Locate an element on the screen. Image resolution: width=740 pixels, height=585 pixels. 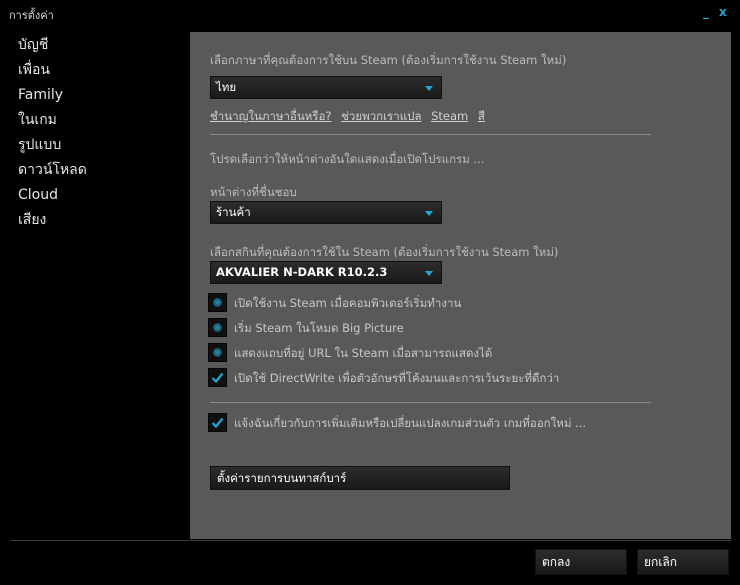
big-picture-label: เริ่ม Steam ในโหมด Big Picture is located at coordinates (319, 328).